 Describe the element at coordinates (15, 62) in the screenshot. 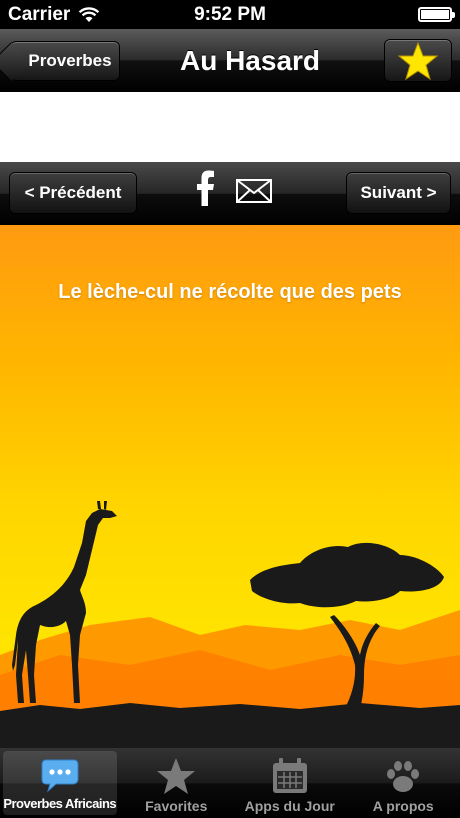

I see `back-arrow-icon` at that location.